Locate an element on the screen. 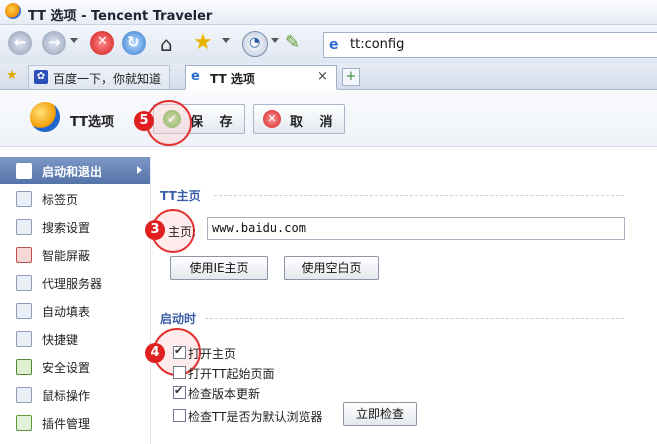  sidebar-item-label: 鼠标操作 is located at coordinates (66, 396).